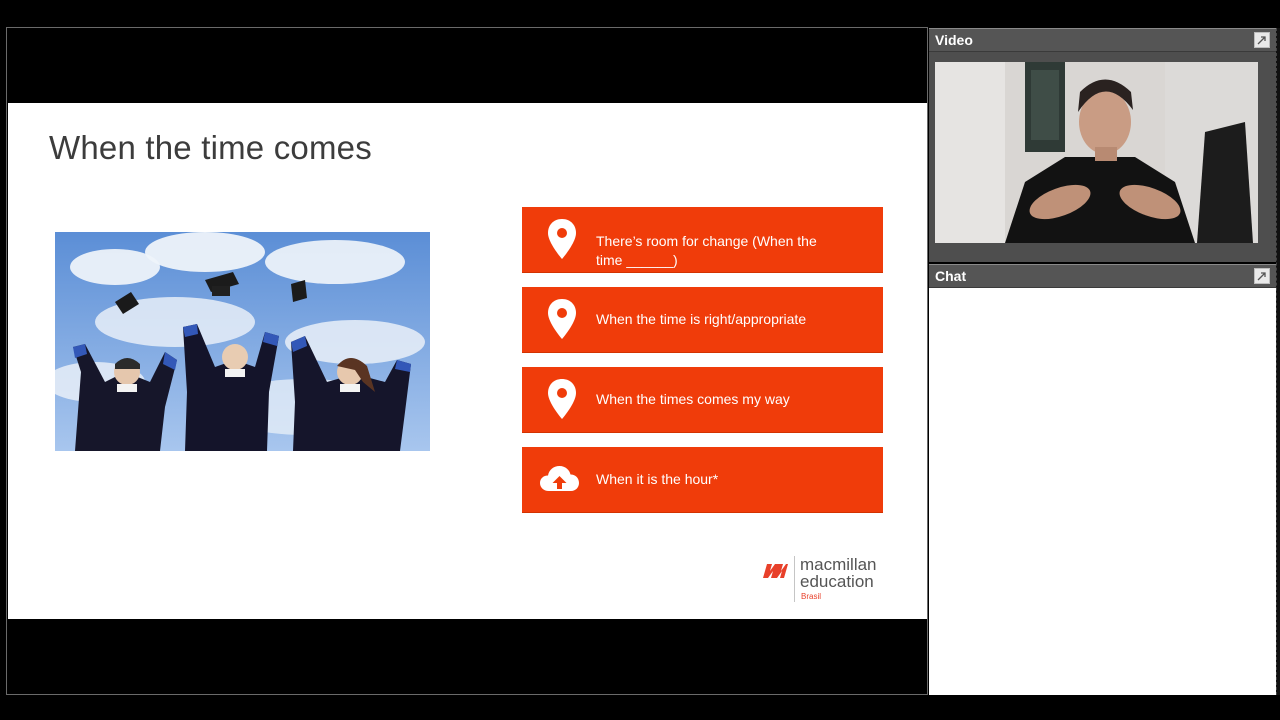 The image size is (1280, 720). What do you see at coordinates (837, 581) in the screenshot?
I see `logo-text-education: education` at bounding box center [837, 581].